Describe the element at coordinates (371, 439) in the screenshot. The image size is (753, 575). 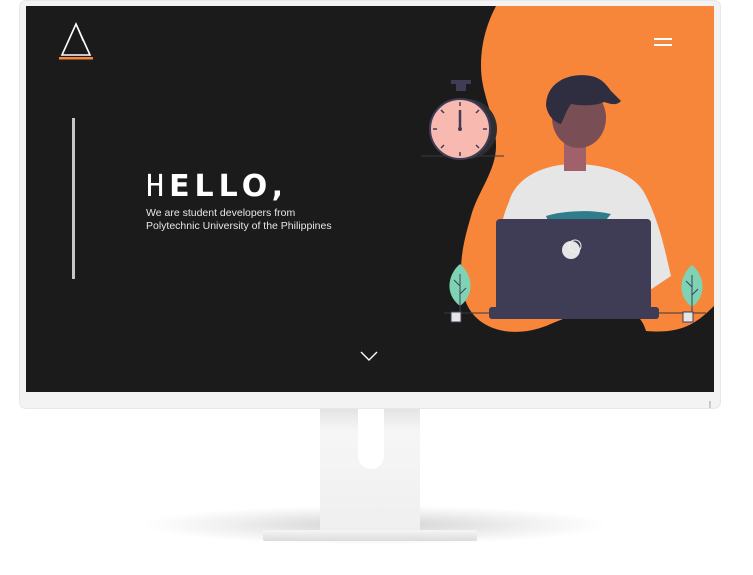
I see `monitor-stand-slot` at that location.